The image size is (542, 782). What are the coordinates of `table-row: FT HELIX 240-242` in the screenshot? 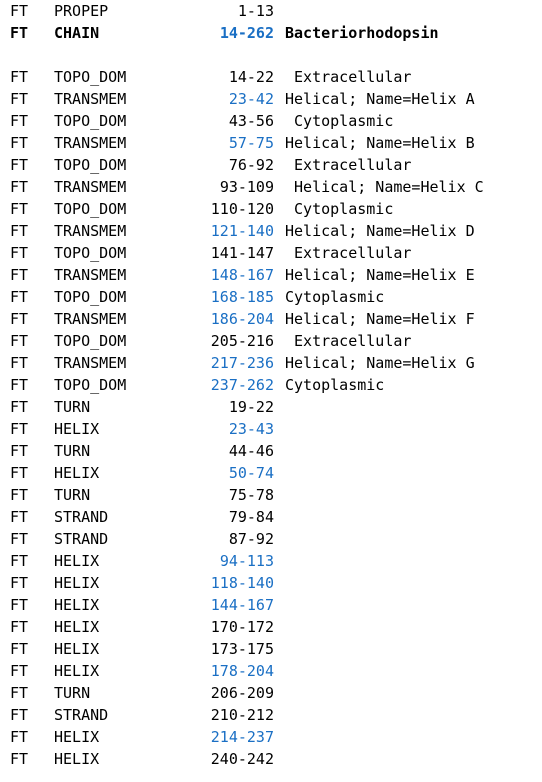 It's located at (271, 759).